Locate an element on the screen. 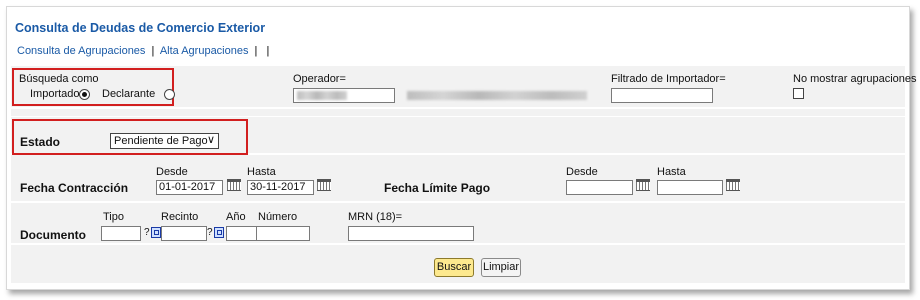  redacted-operador-code is located at coordinates (322, 95).